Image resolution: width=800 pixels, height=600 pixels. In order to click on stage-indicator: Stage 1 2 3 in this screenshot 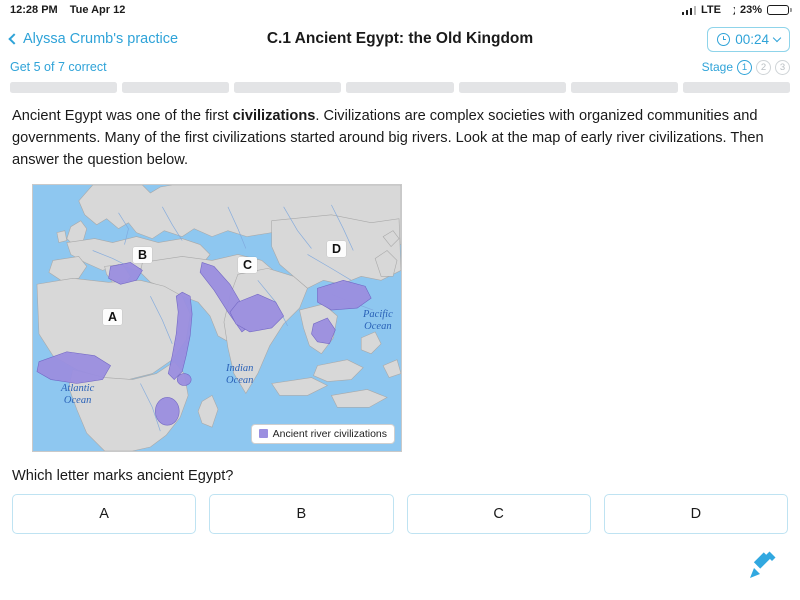, I will do `click(745, 67)`.